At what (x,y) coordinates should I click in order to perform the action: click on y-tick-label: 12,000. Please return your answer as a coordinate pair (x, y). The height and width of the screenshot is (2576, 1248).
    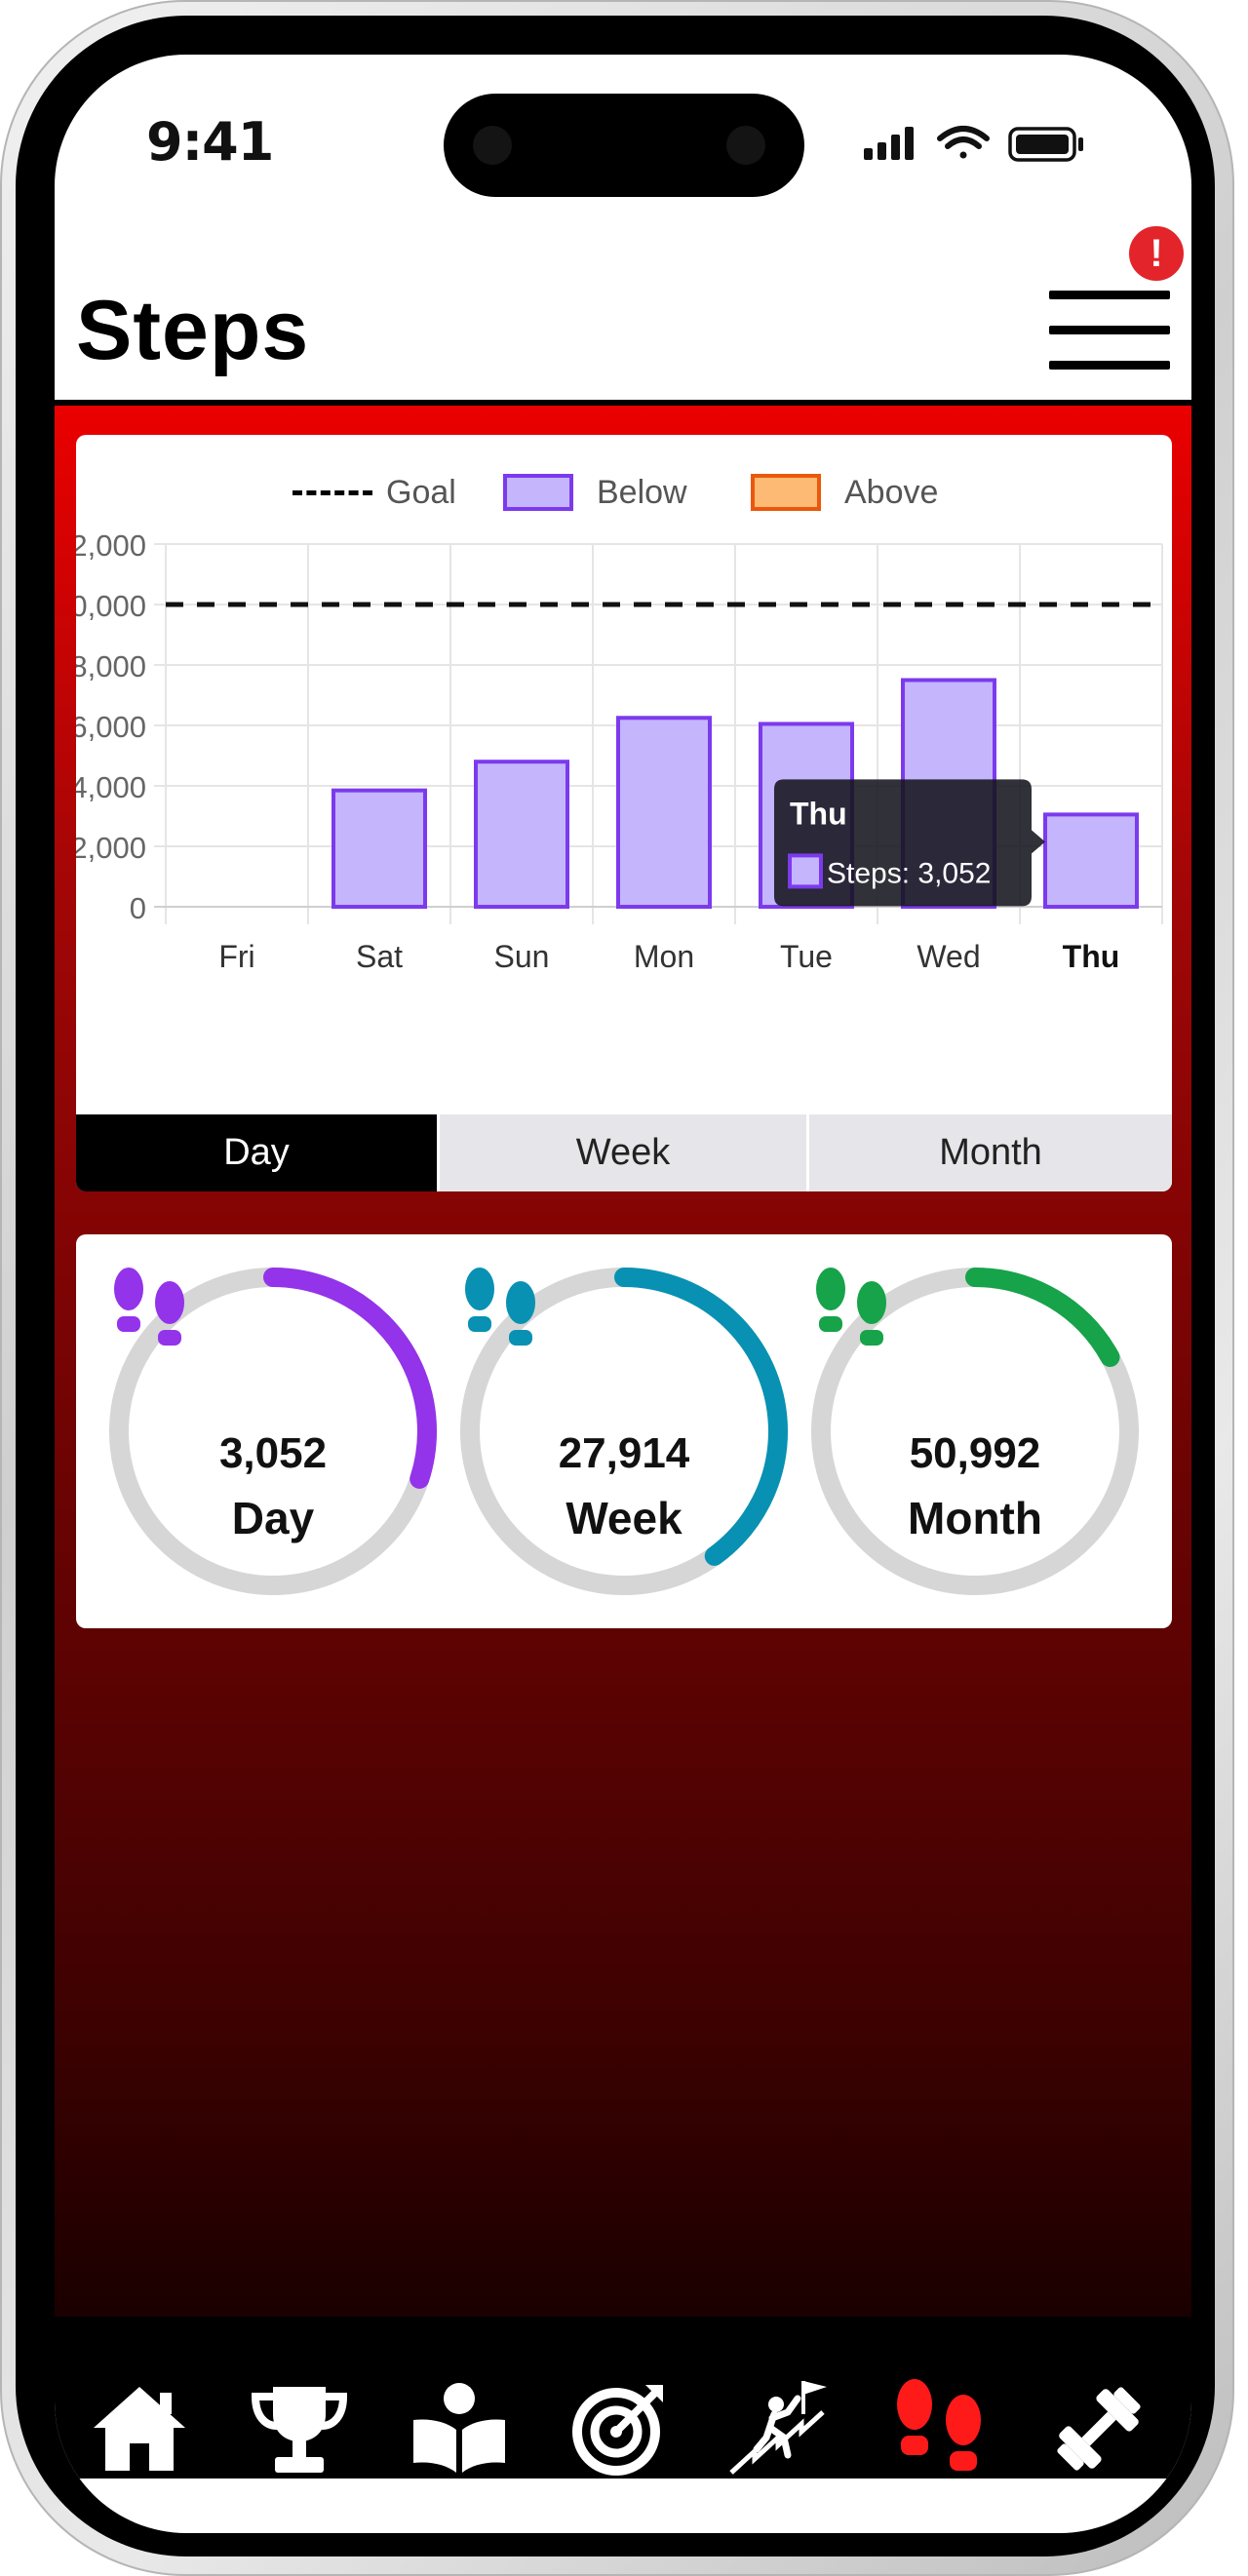
    Looking at the image, I should click on (111, 545).